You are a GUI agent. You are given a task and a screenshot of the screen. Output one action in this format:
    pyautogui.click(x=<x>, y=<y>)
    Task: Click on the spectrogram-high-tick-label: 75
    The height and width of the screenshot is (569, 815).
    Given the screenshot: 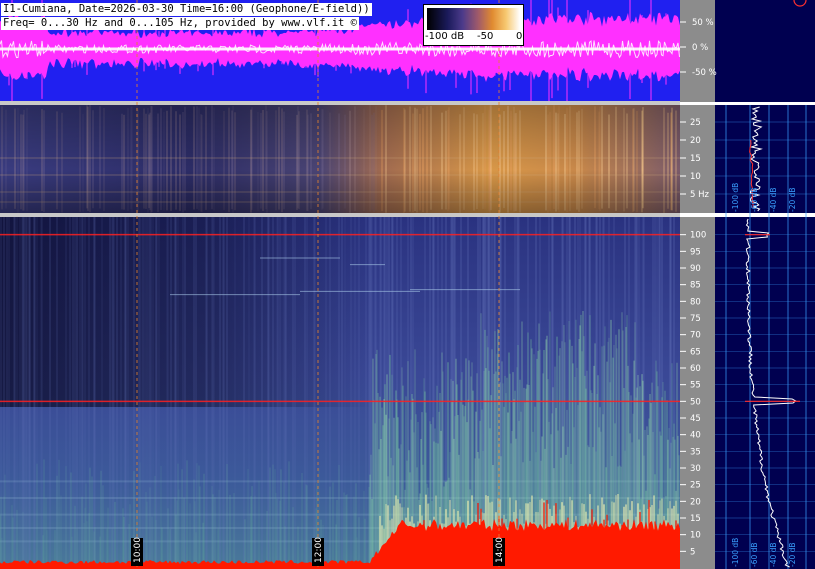 What is the action you would take?
    pyautogui.click(x=695, y=319)
    